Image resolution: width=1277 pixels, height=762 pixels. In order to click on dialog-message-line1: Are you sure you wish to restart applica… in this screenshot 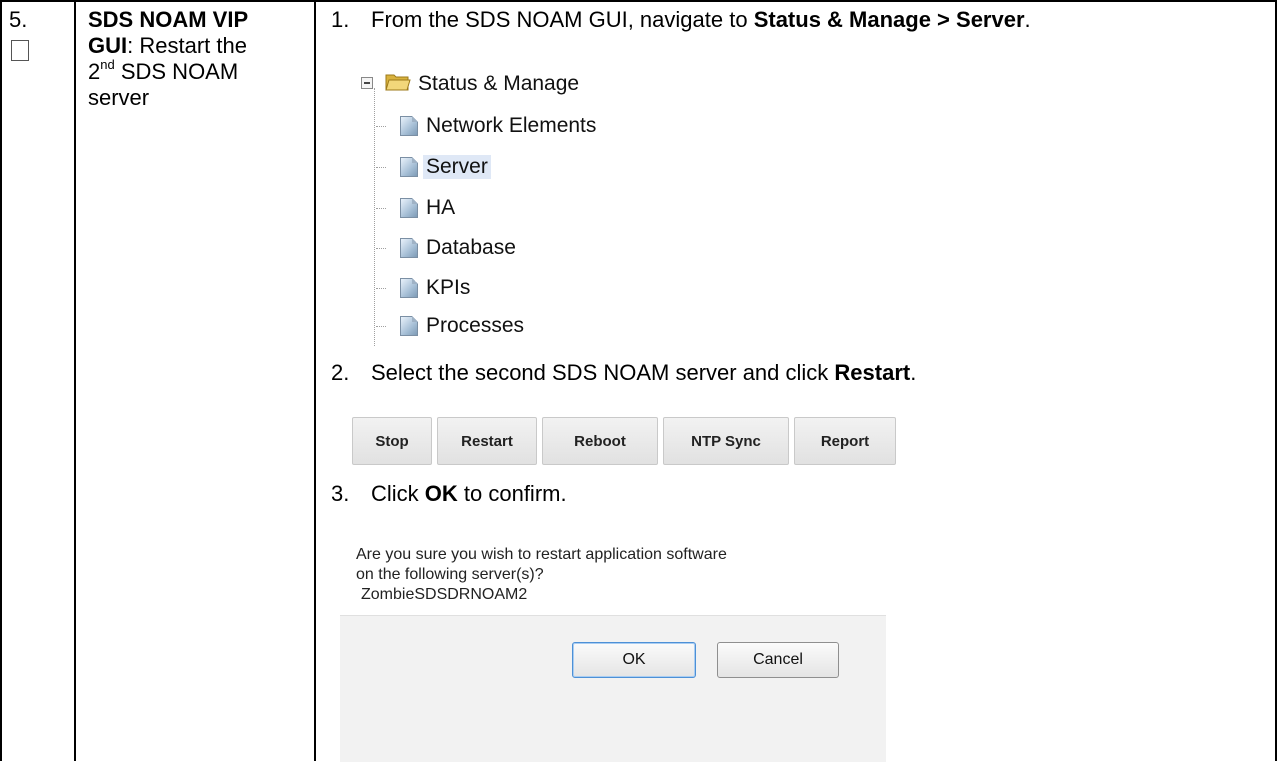, I will do `click(541, 554)`.